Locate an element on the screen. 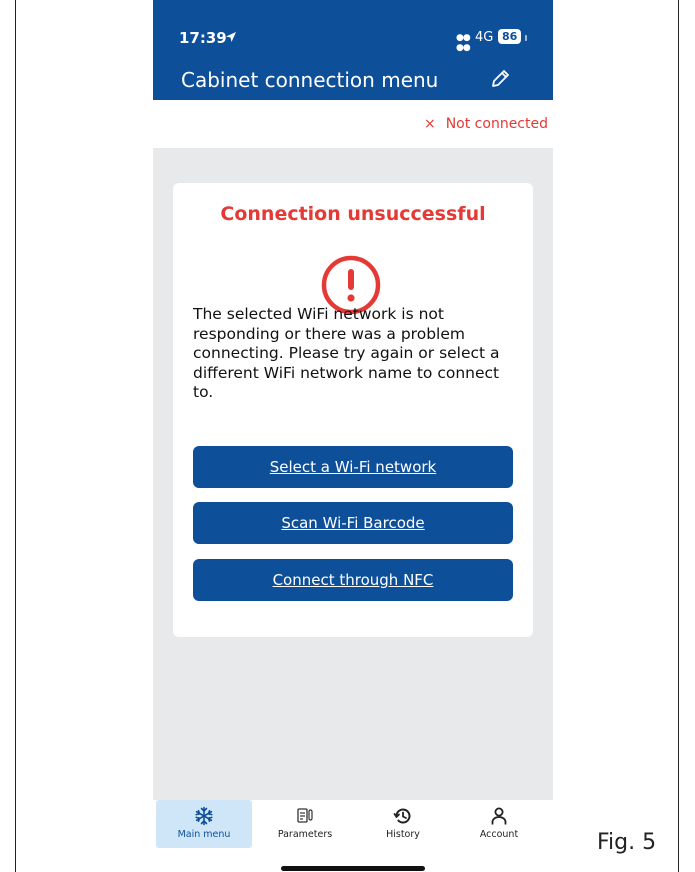  history-icon is located at coordinates (402, 816).